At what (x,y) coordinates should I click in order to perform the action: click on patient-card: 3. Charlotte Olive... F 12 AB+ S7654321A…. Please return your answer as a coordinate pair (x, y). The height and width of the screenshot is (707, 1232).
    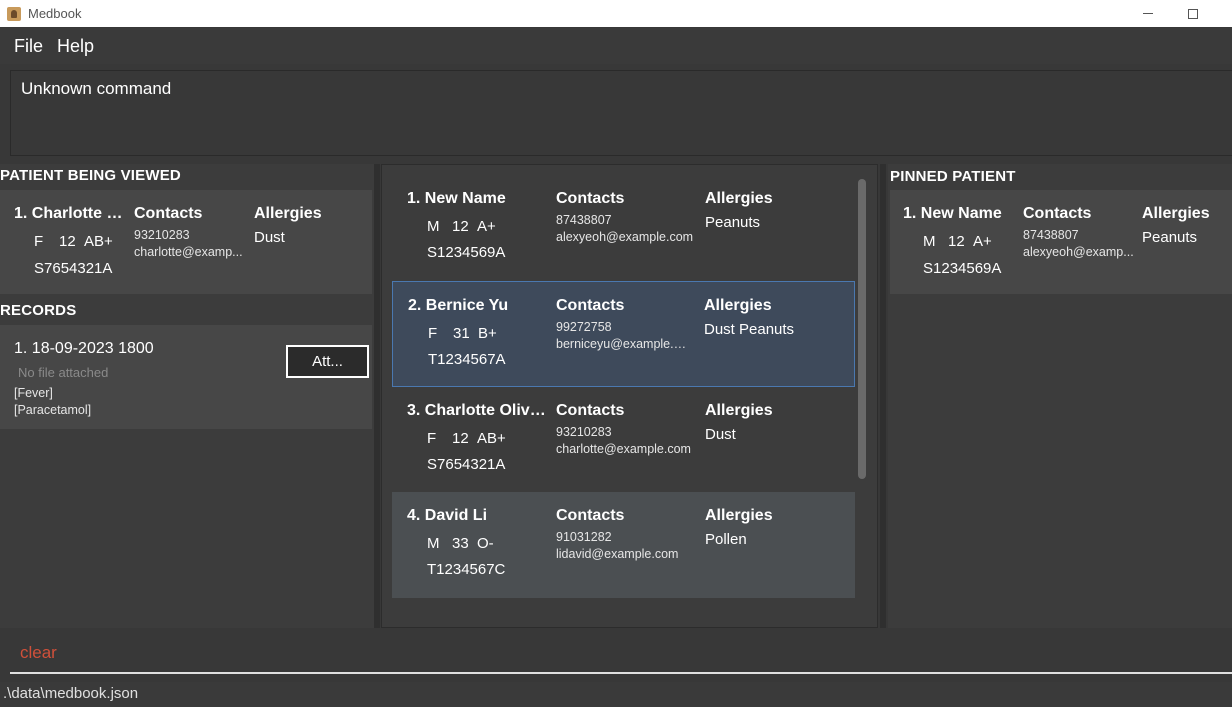
    Looking at the image, I should click on (623, 440).